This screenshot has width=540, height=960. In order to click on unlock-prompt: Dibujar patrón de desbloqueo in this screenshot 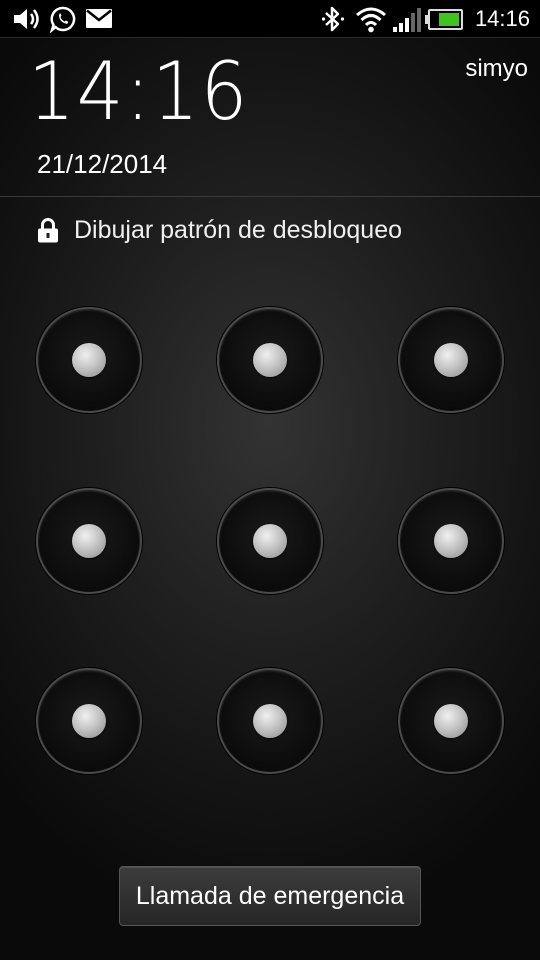, I will do `click(218, 230)`.